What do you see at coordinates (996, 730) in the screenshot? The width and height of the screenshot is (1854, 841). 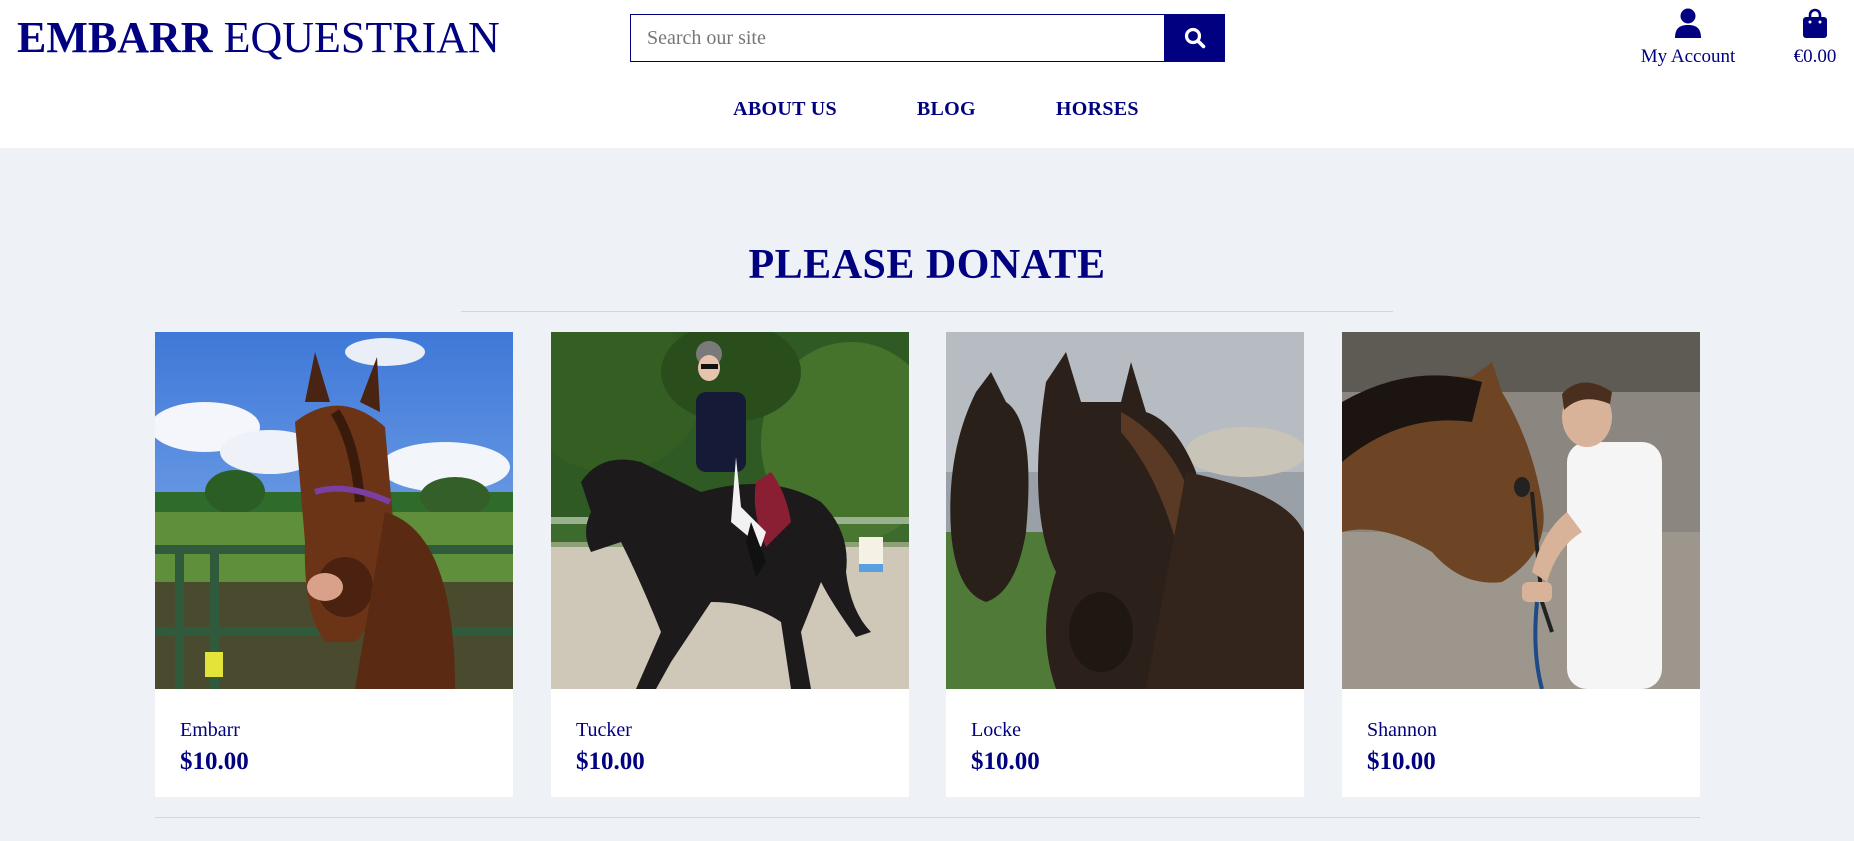 I see `product-name: Locke` at bounding box center [996, 730].